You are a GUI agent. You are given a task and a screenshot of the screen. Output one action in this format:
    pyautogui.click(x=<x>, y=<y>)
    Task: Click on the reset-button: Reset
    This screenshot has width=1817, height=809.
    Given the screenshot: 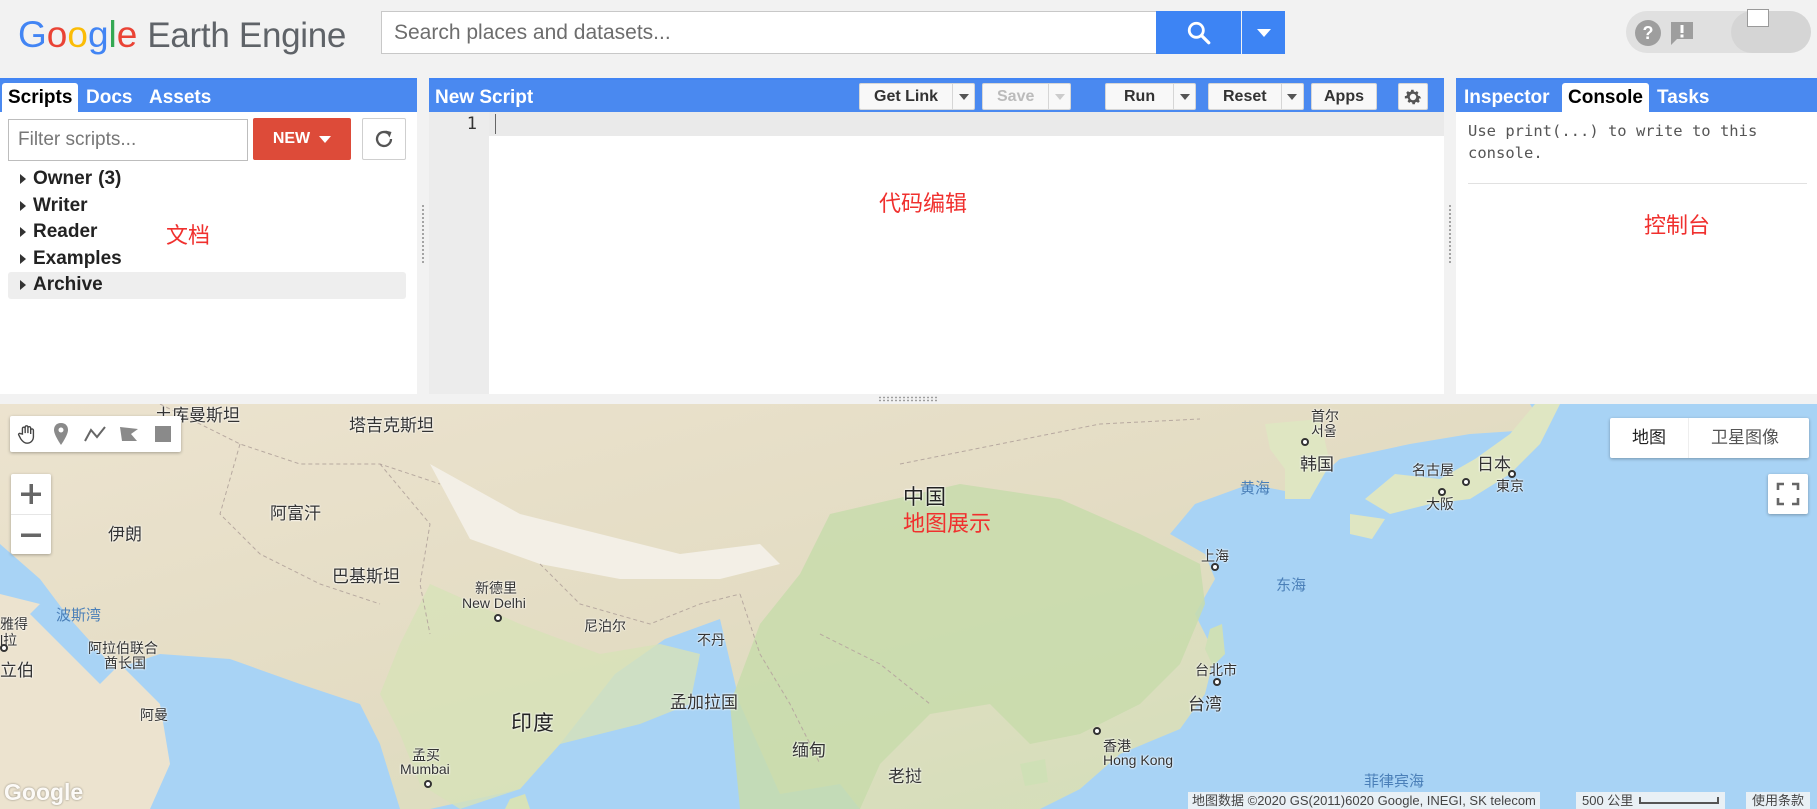 What is the action you would take?
    pyautogui.click(x=1256, y=96)
    